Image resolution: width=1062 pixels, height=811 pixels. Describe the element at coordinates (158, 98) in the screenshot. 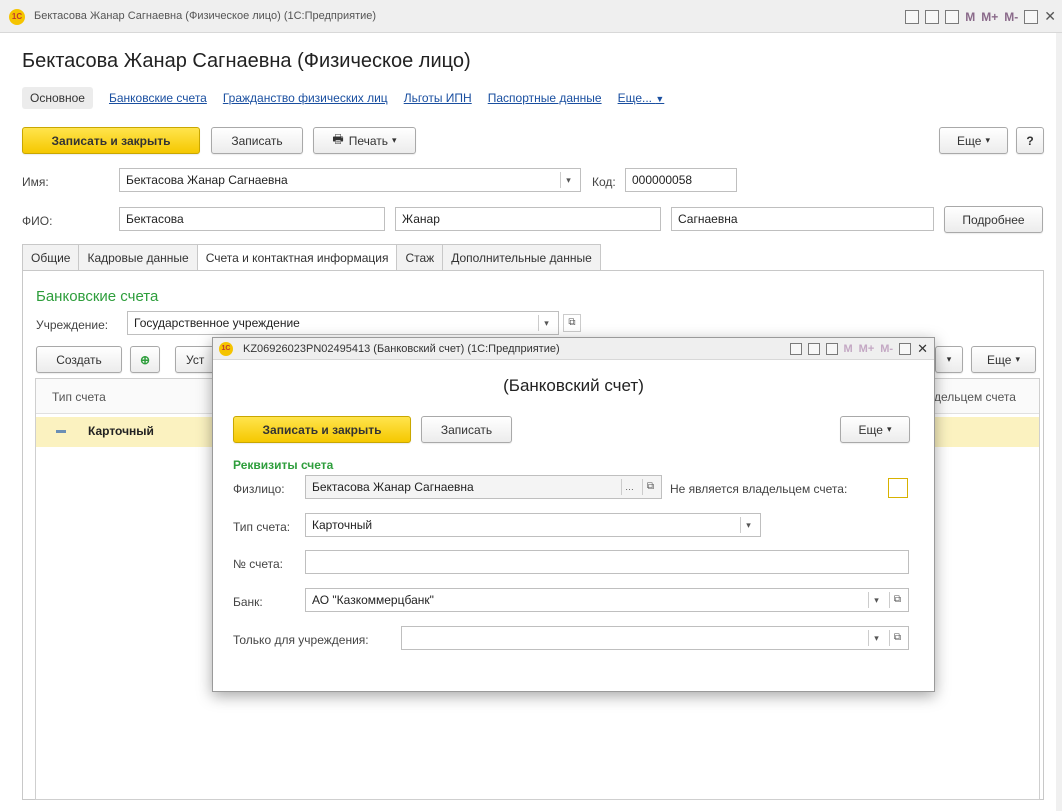

I see `nav-bank-accounts: Банковские счета` at that location.